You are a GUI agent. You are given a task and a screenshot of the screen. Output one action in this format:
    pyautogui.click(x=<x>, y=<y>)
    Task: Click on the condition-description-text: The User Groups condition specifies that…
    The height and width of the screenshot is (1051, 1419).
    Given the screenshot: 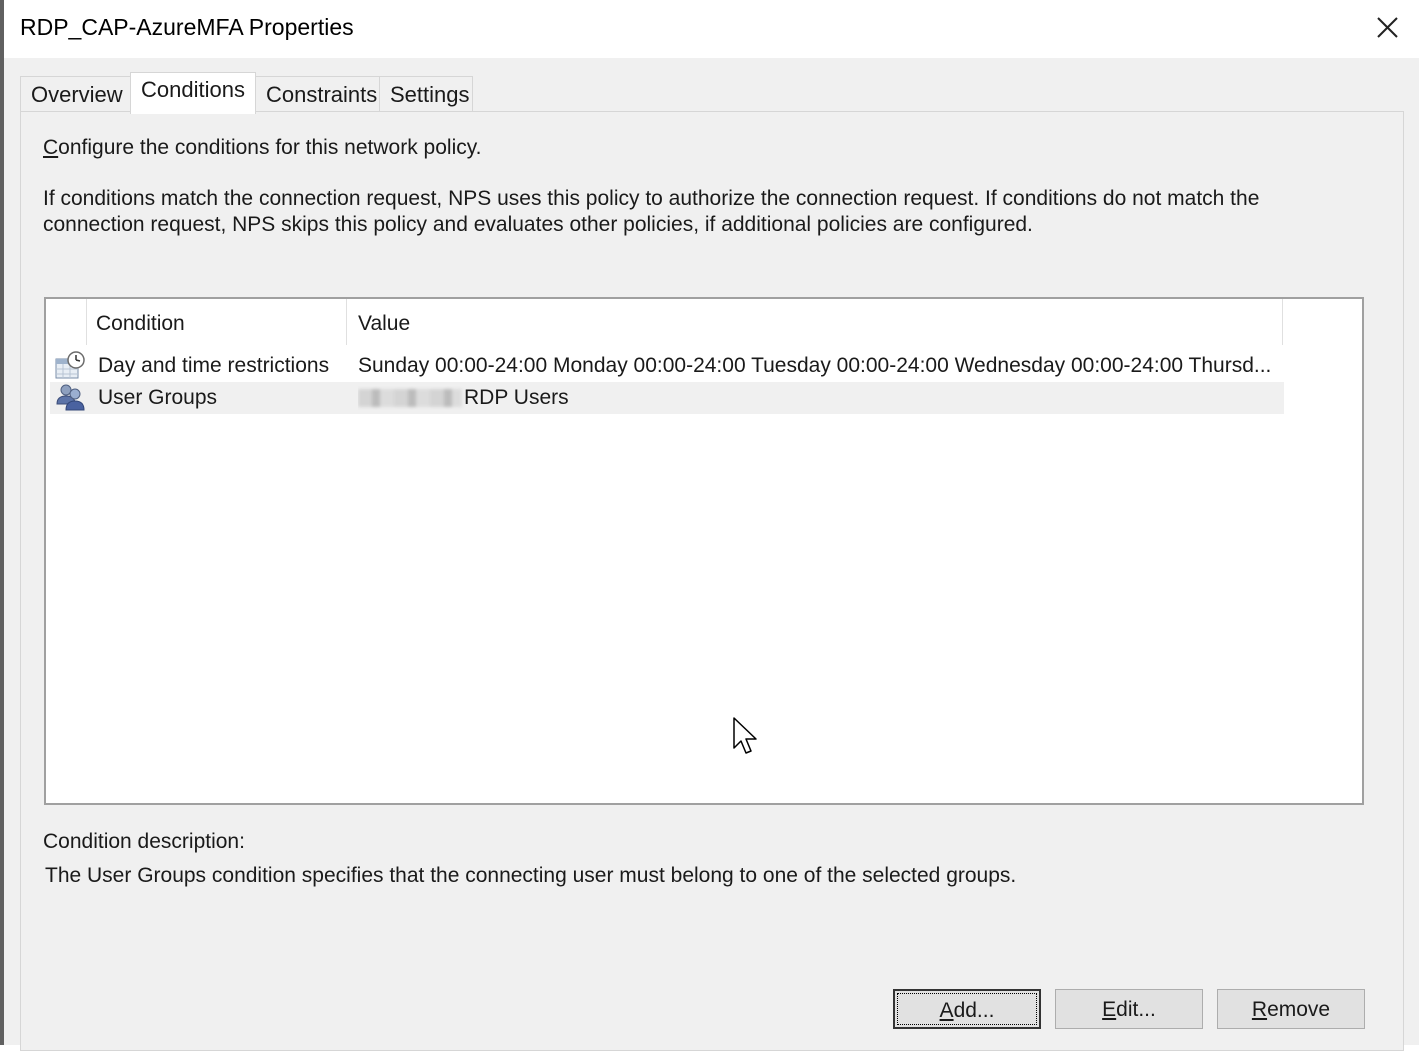 What is the action you would take?
    pyautogui.click(x=531, y=875)
    